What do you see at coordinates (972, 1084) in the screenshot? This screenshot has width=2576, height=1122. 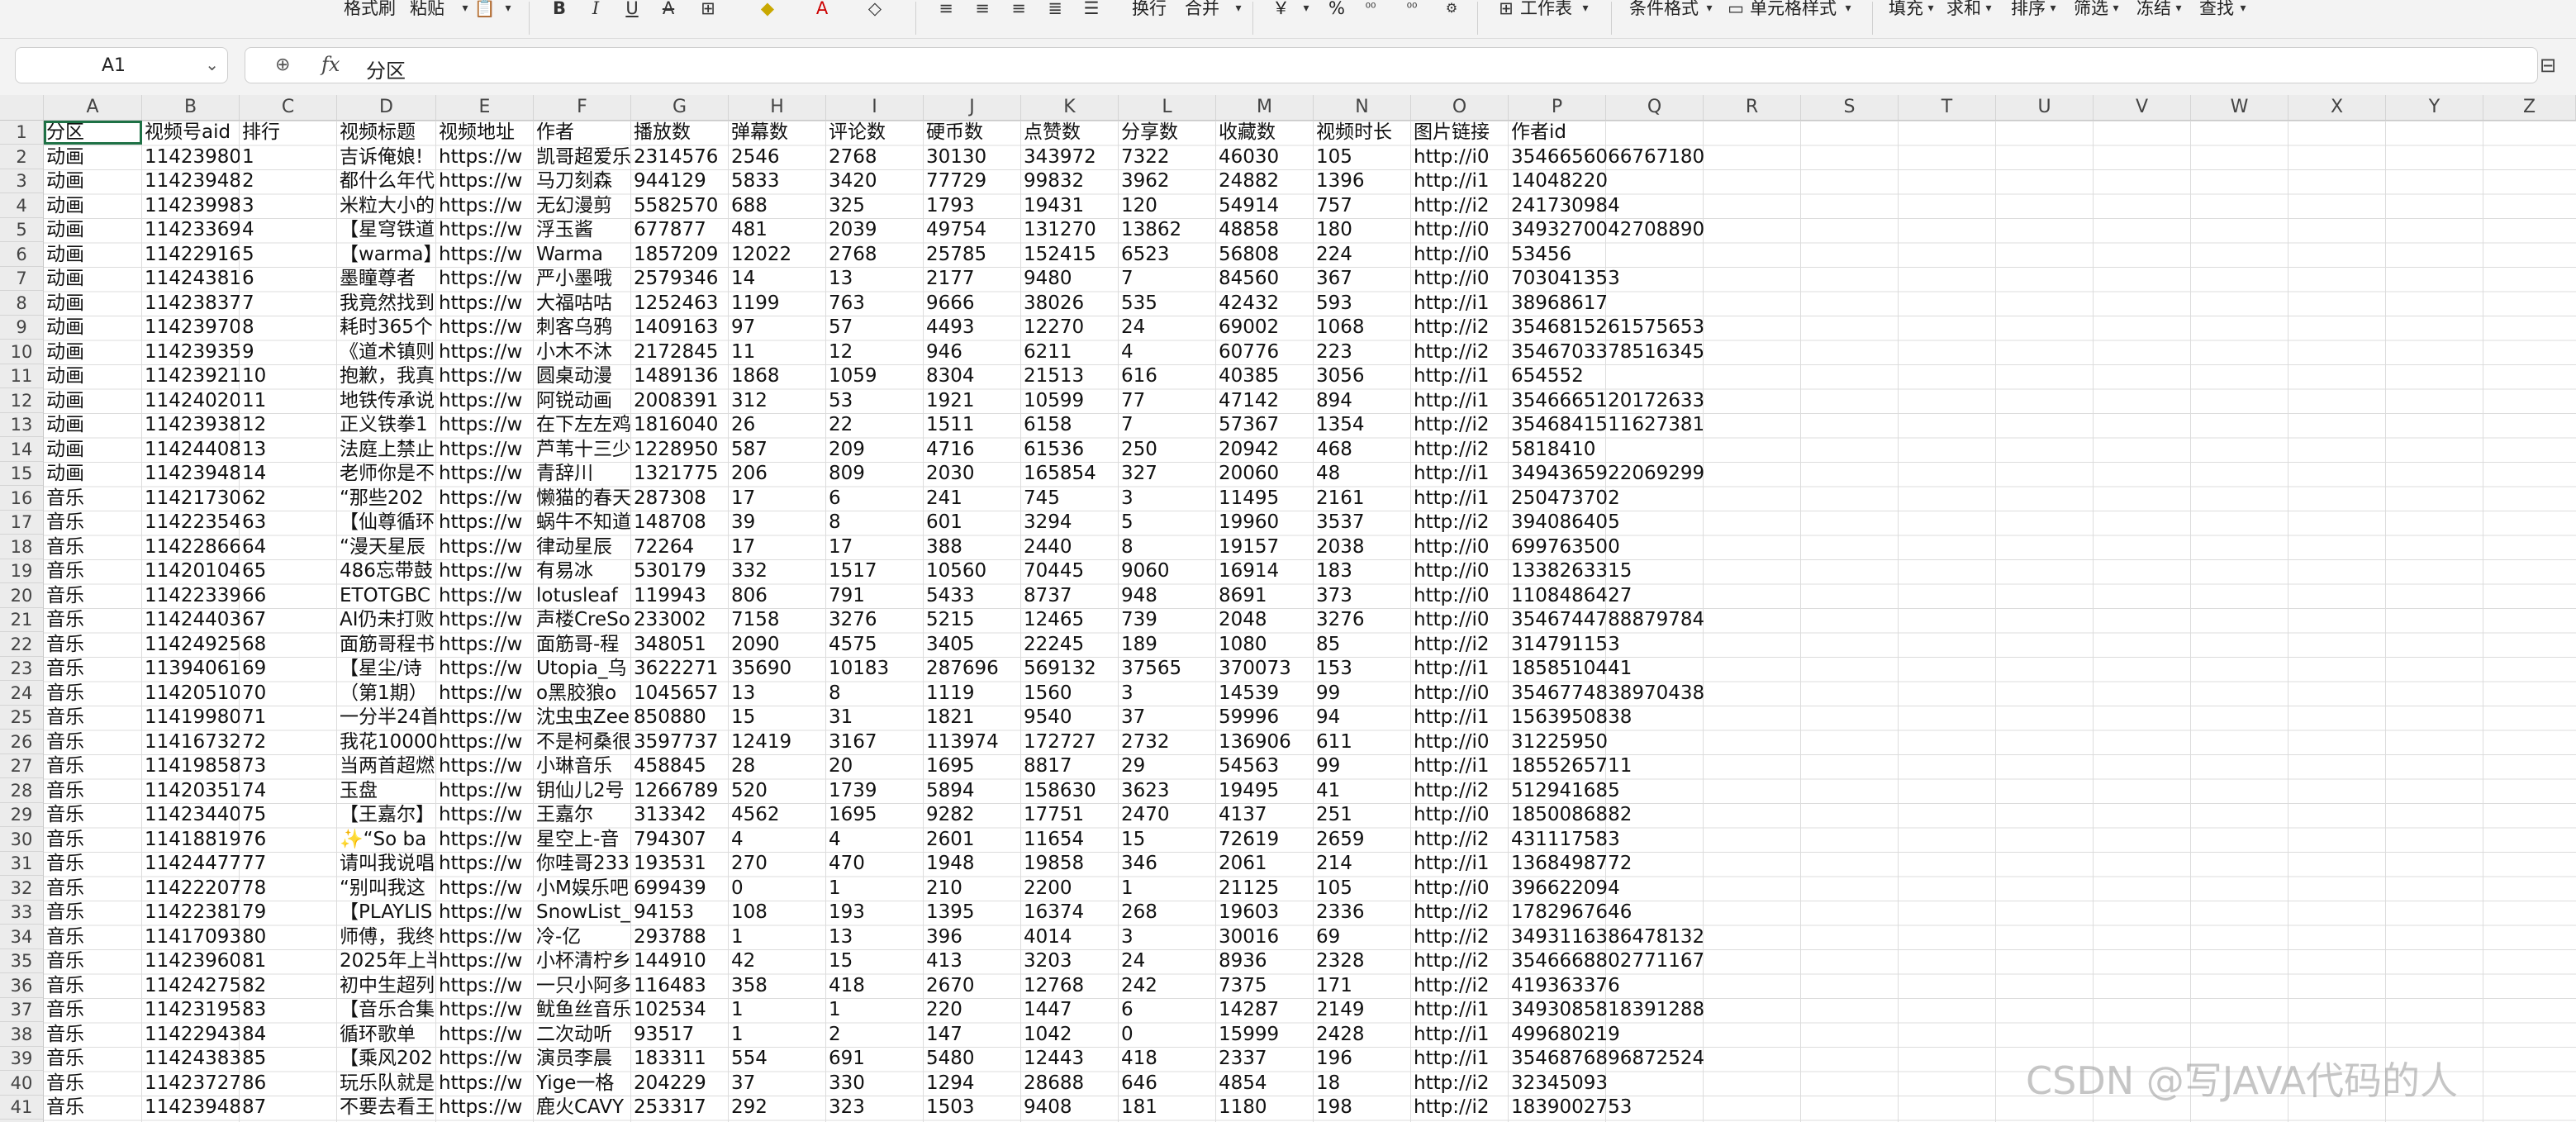 I see `data-cell: 1294` at bounding box center [972, 1084].